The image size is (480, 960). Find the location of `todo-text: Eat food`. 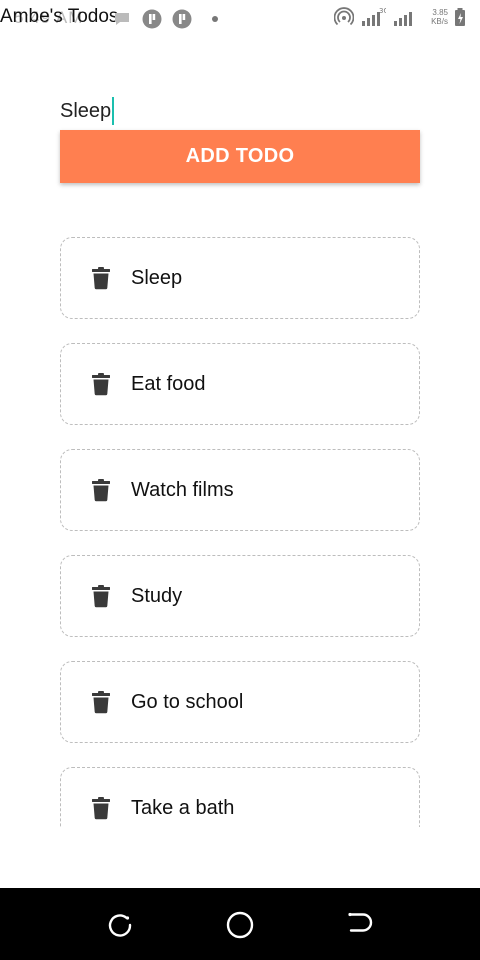

todo-text: Eat food is located at coordinates (168, 383).